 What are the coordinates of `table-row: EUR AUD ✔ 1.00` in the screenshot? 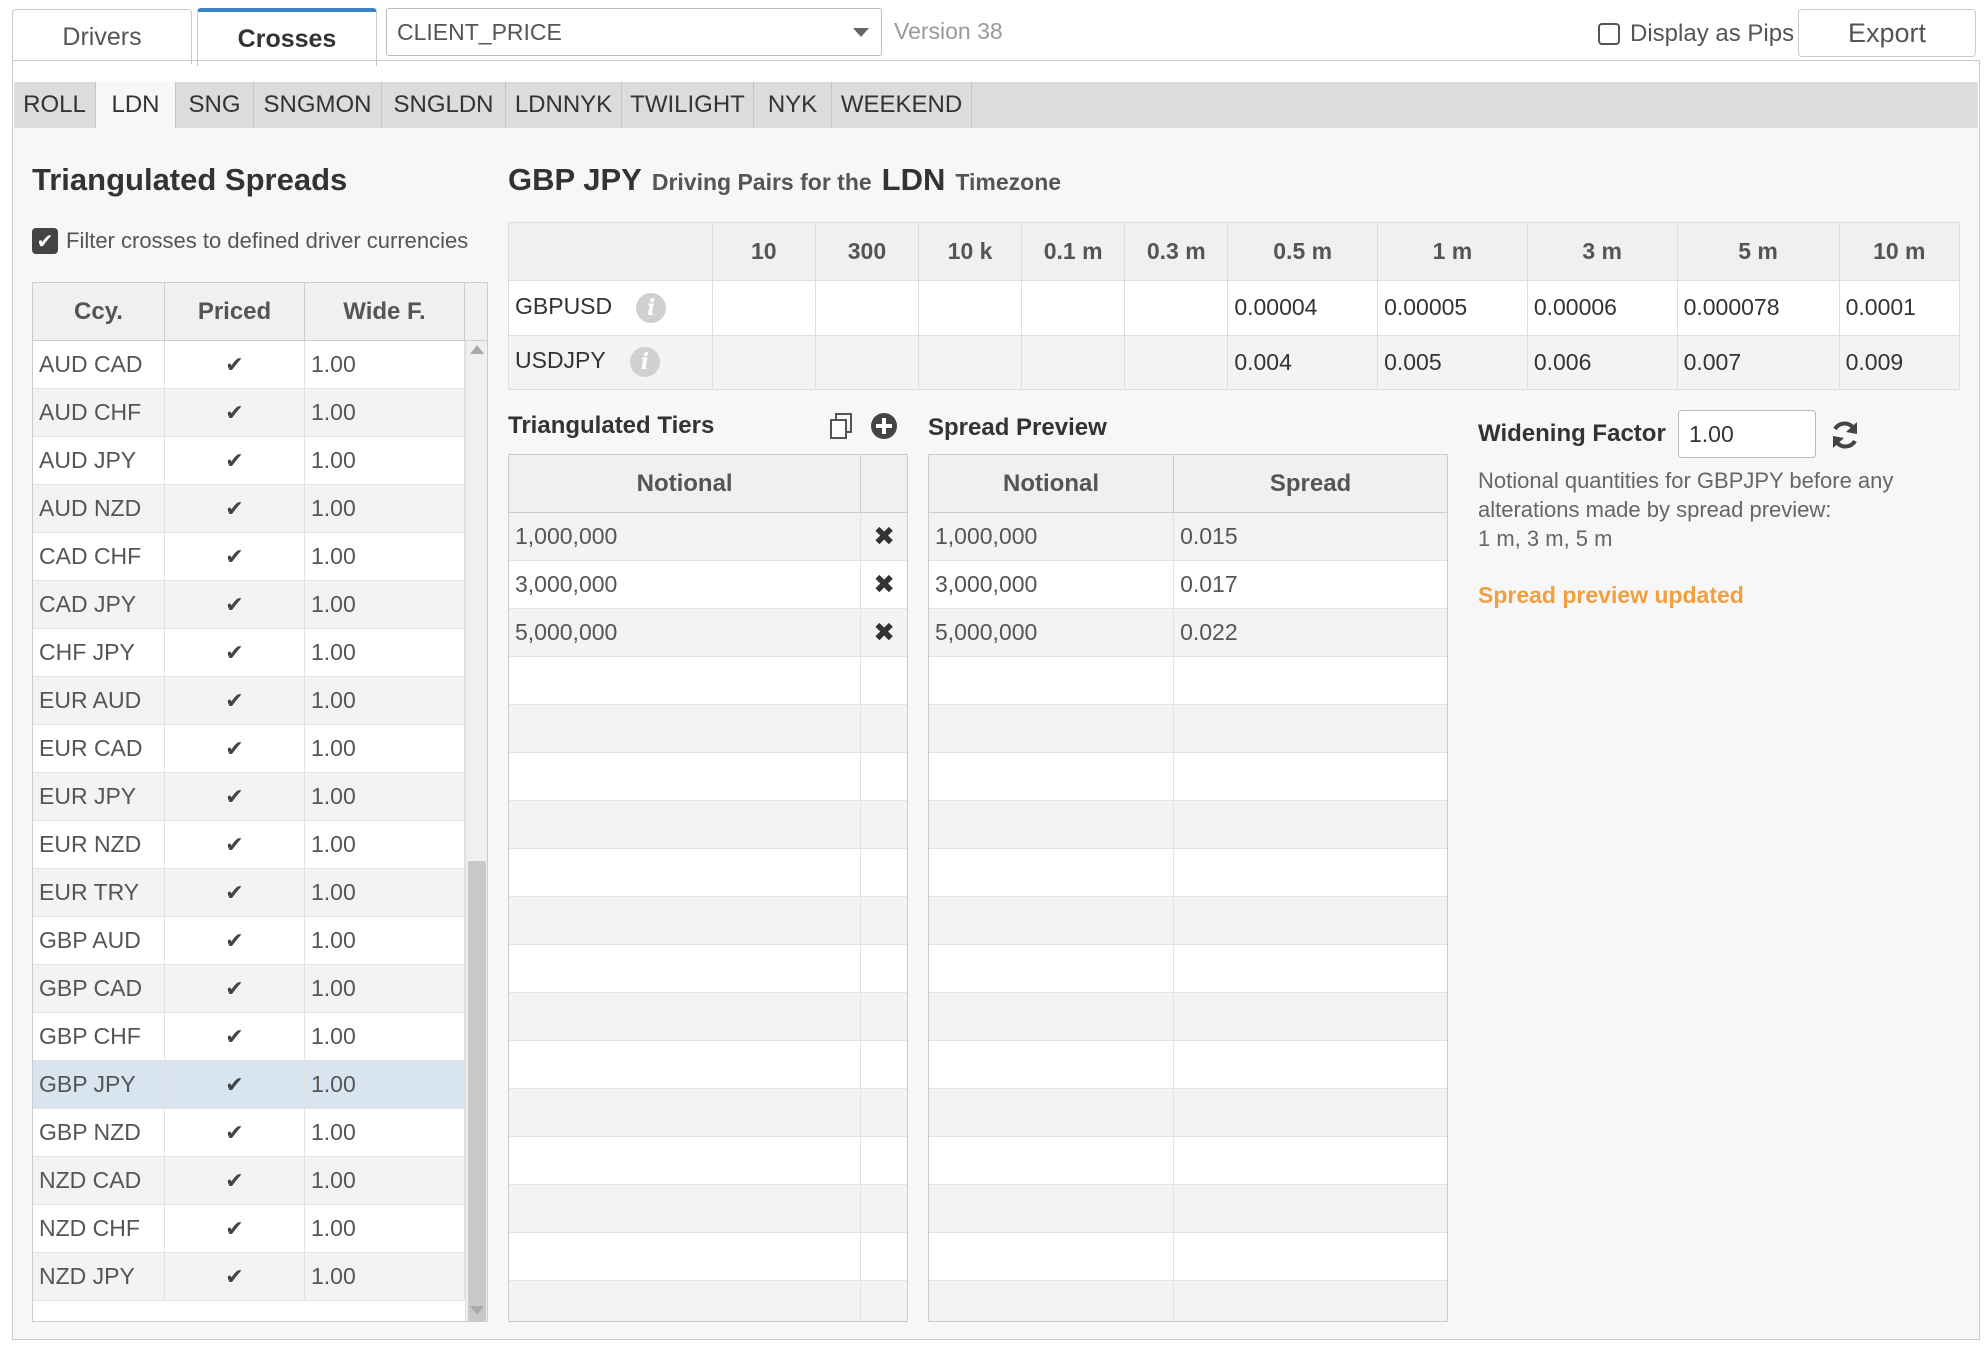 It's located at (260, 701).